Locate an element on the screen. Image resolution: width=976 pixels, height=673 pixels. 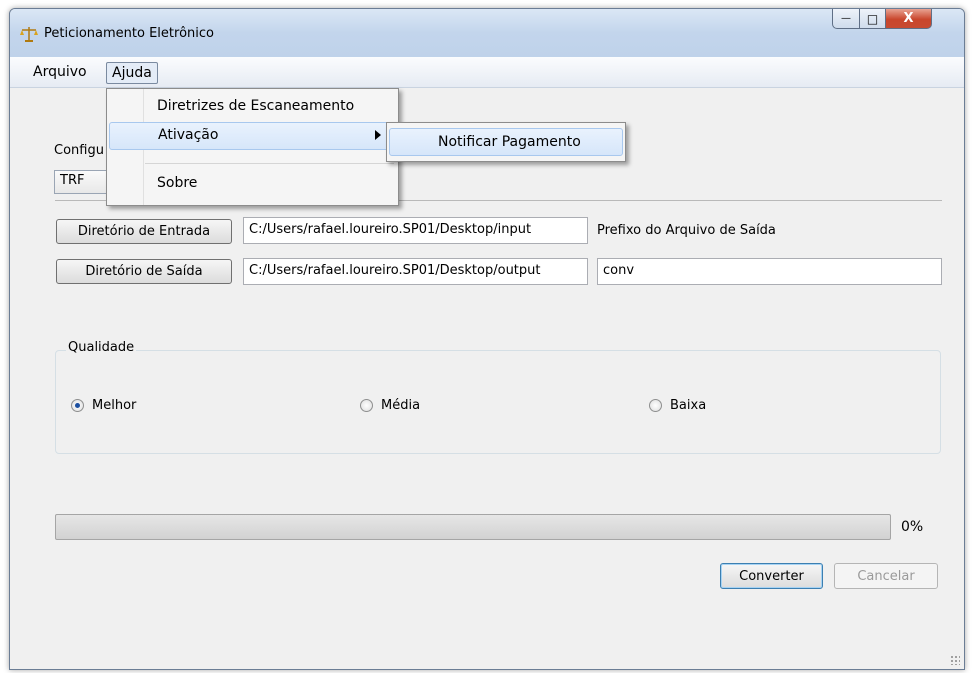
quality-option-baixa: Baixa is located at coordinates (677, 405).